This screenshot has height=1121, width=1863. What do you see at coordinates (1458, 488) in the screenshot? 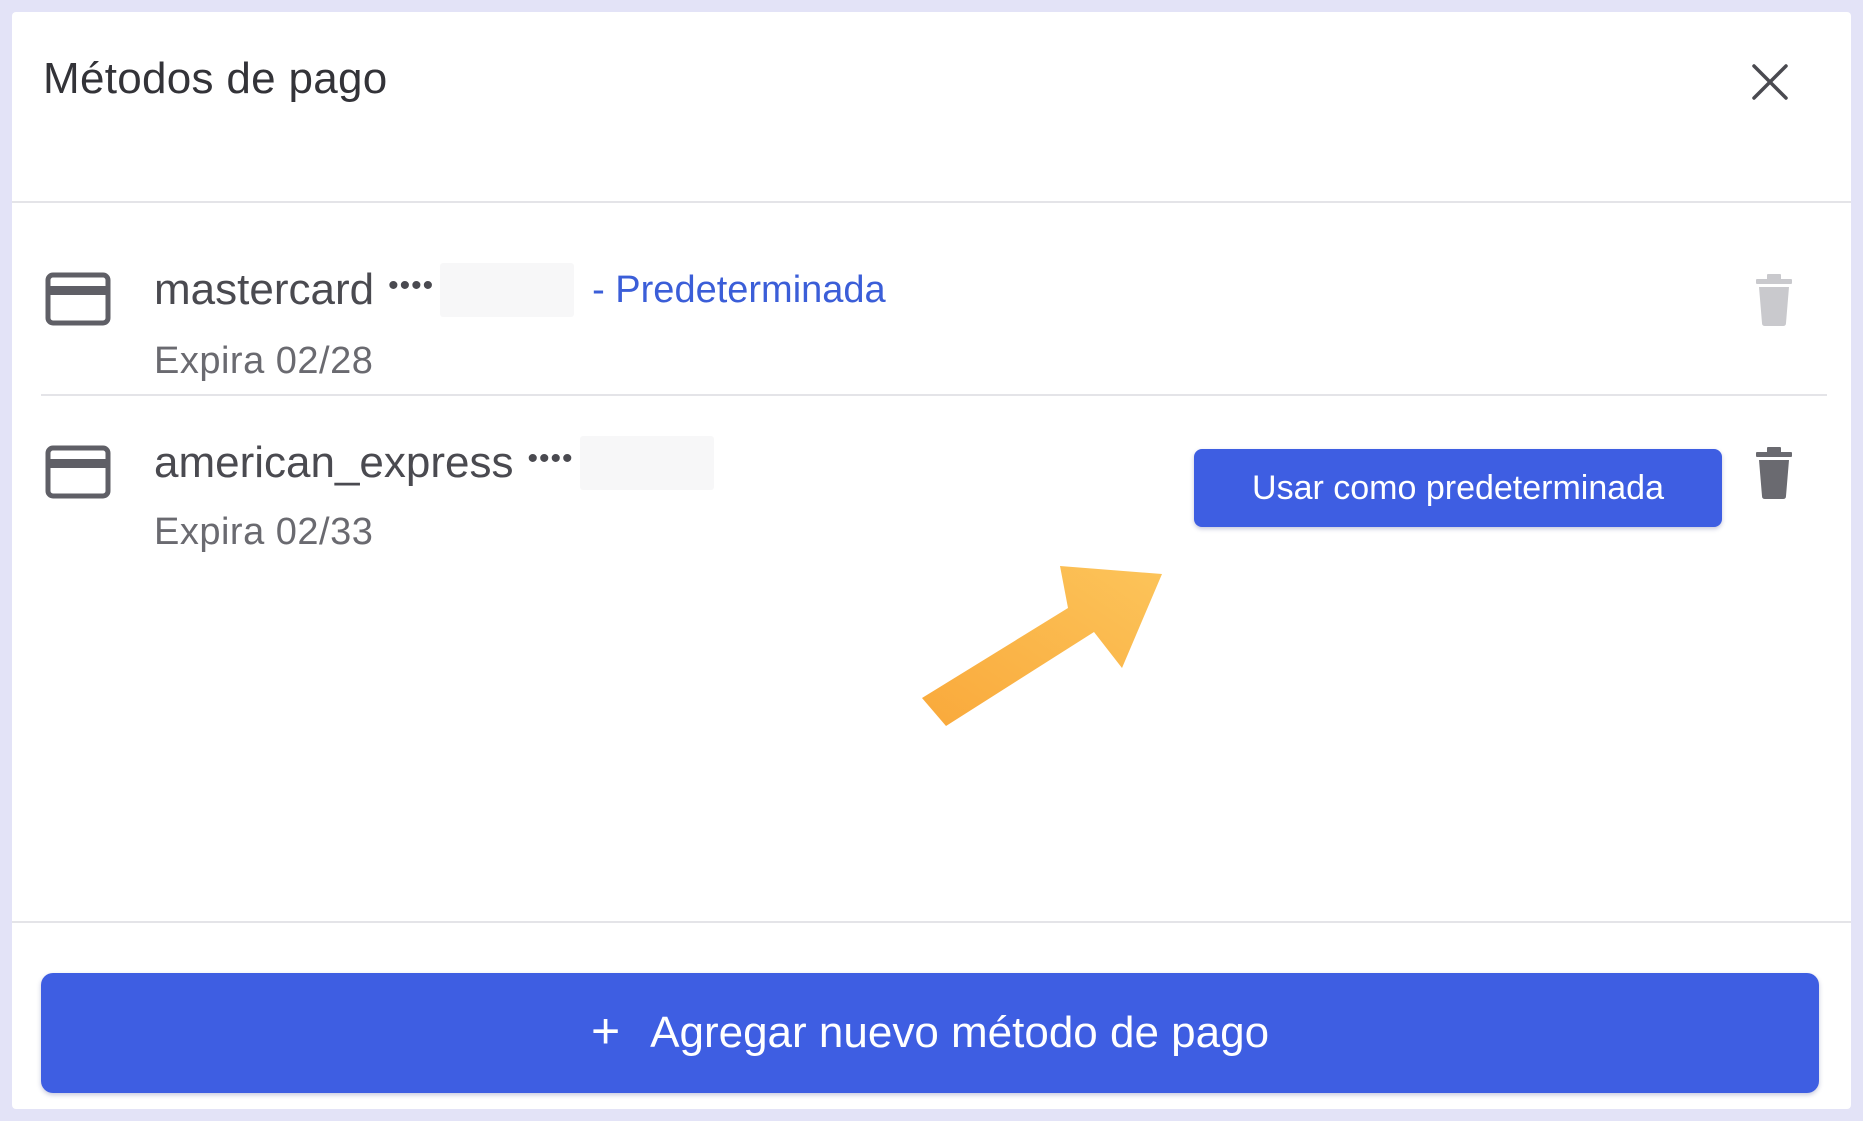
I see `use-as-default-button: Usar como predeterminada` at bounding box center [1458, 488].